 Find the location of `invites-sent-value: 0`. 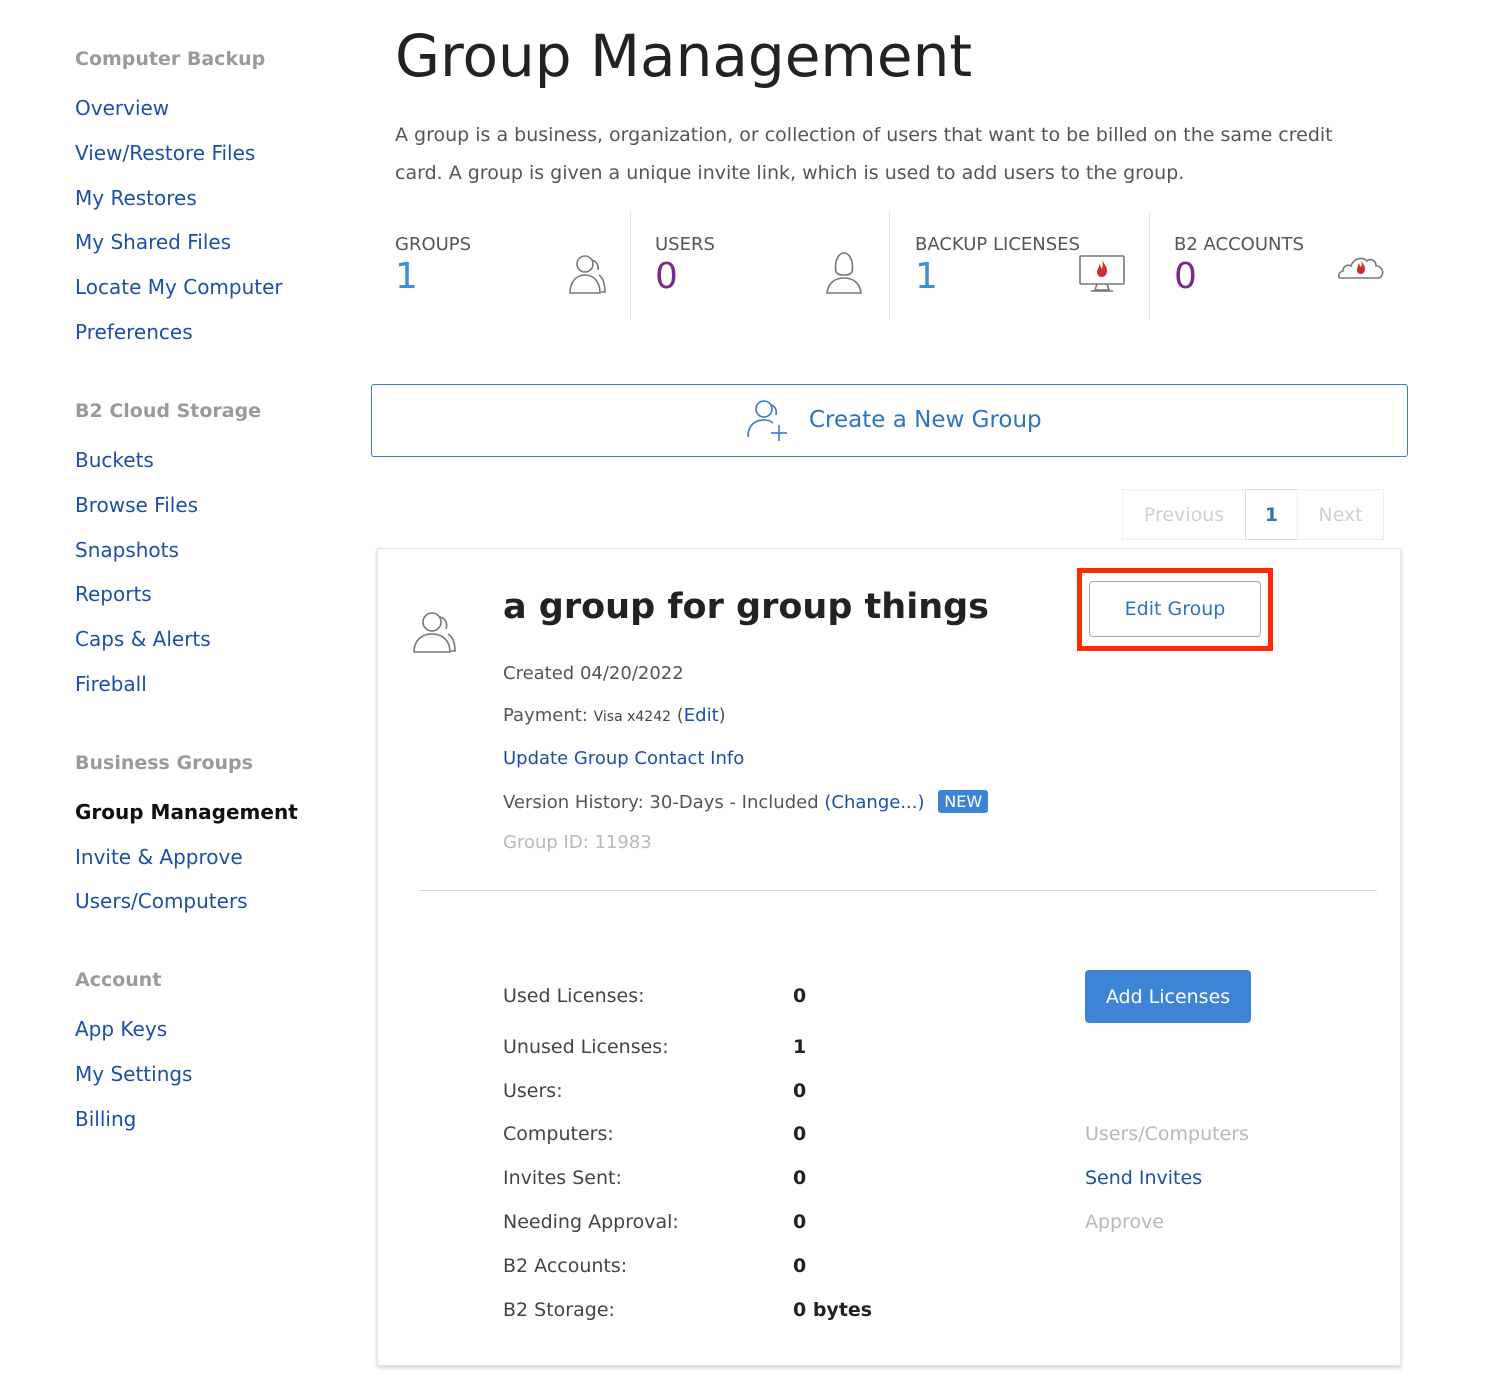

invites-sent-value: 0 is located at coordinates (800, 1178).